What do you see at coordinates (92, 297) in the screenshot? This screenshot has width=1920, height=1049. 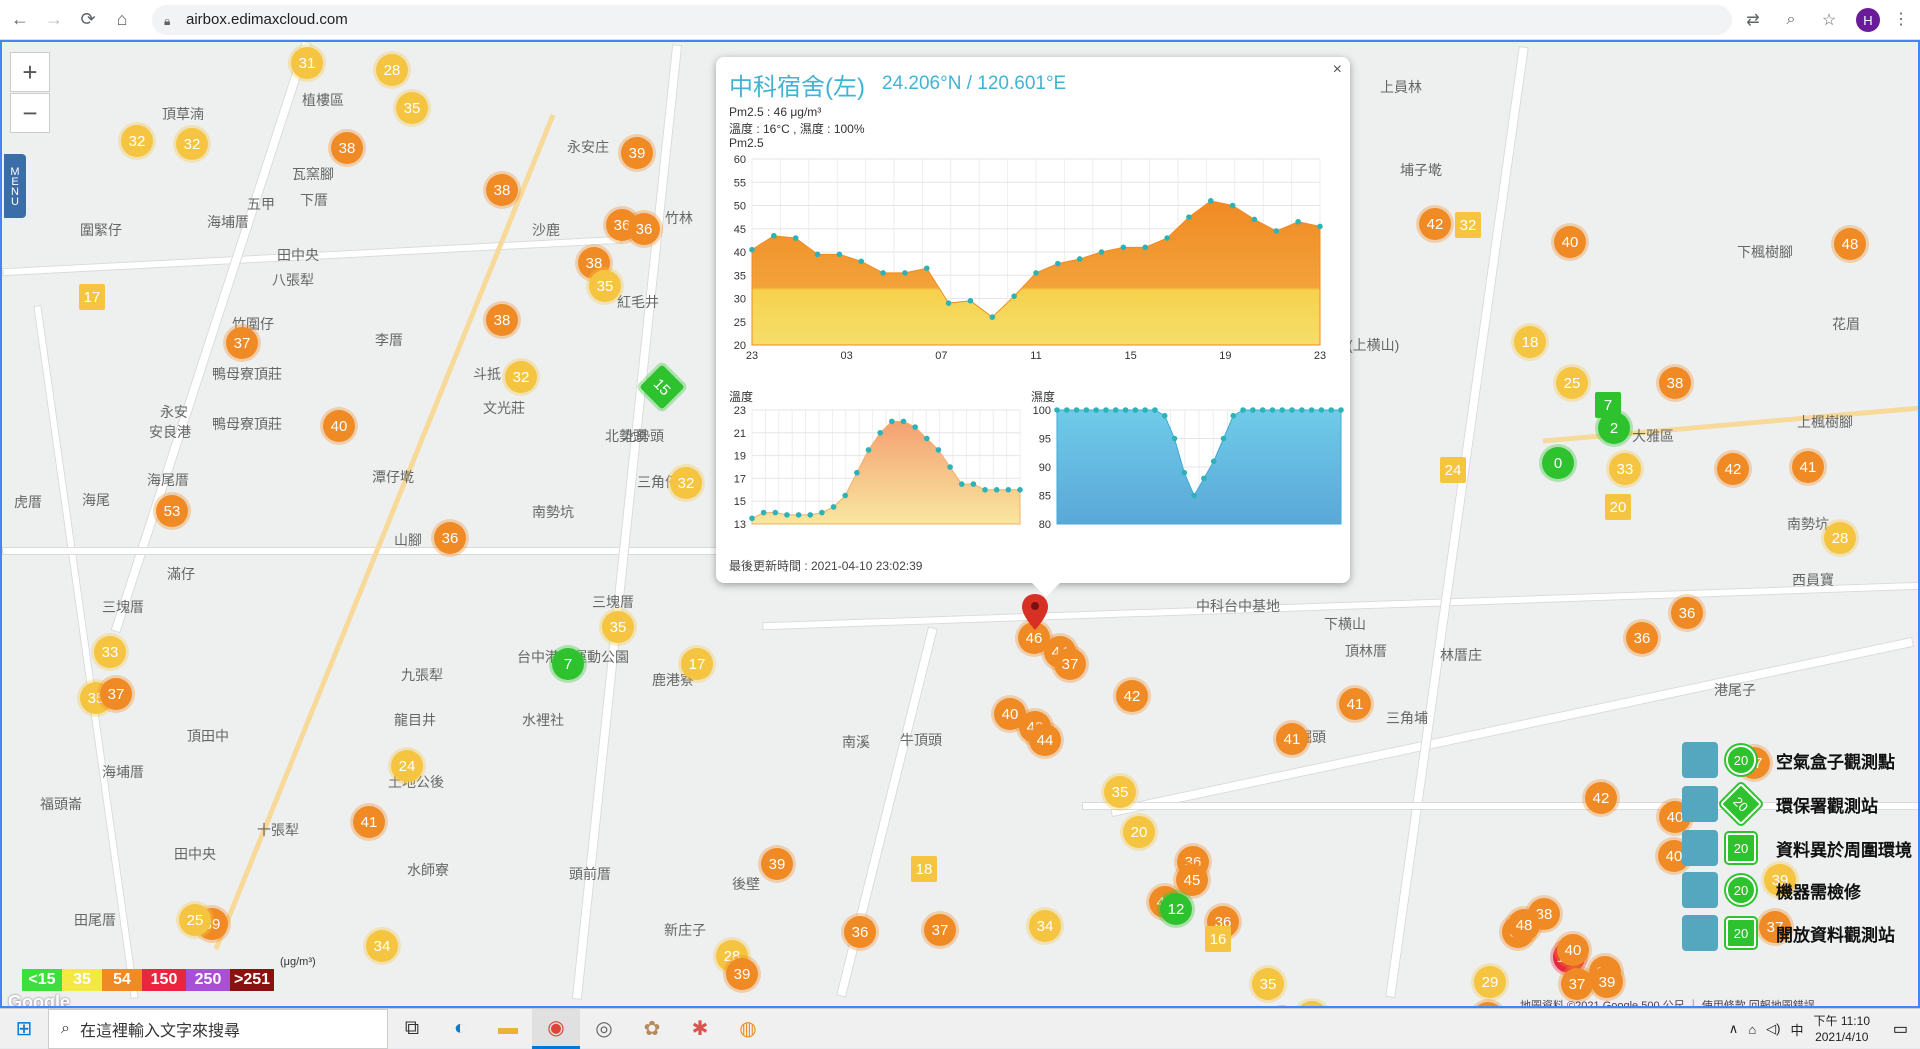 I see `station-square-marker: 17` at bounding box center [92, 297].